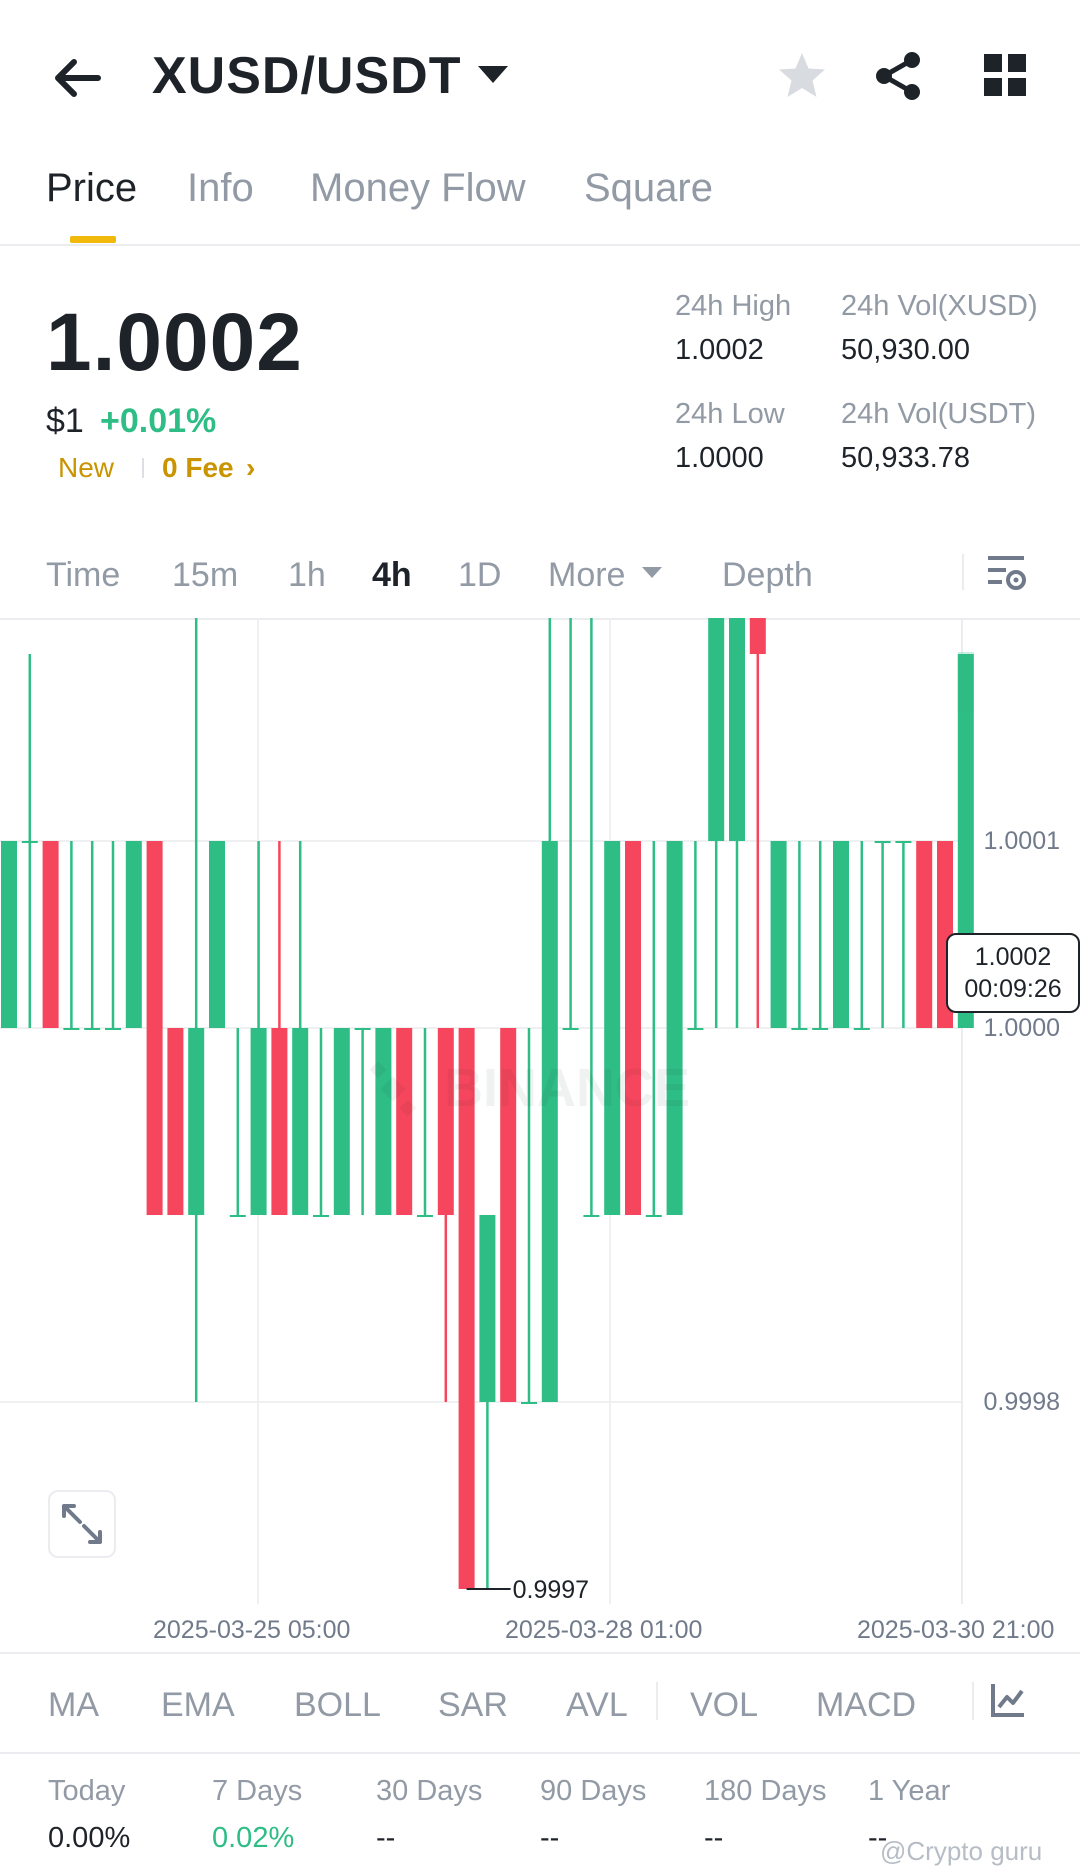  Describe the element at coordinates (93, 239) in the screenshot. I see `active-tab-indicator` at that location.